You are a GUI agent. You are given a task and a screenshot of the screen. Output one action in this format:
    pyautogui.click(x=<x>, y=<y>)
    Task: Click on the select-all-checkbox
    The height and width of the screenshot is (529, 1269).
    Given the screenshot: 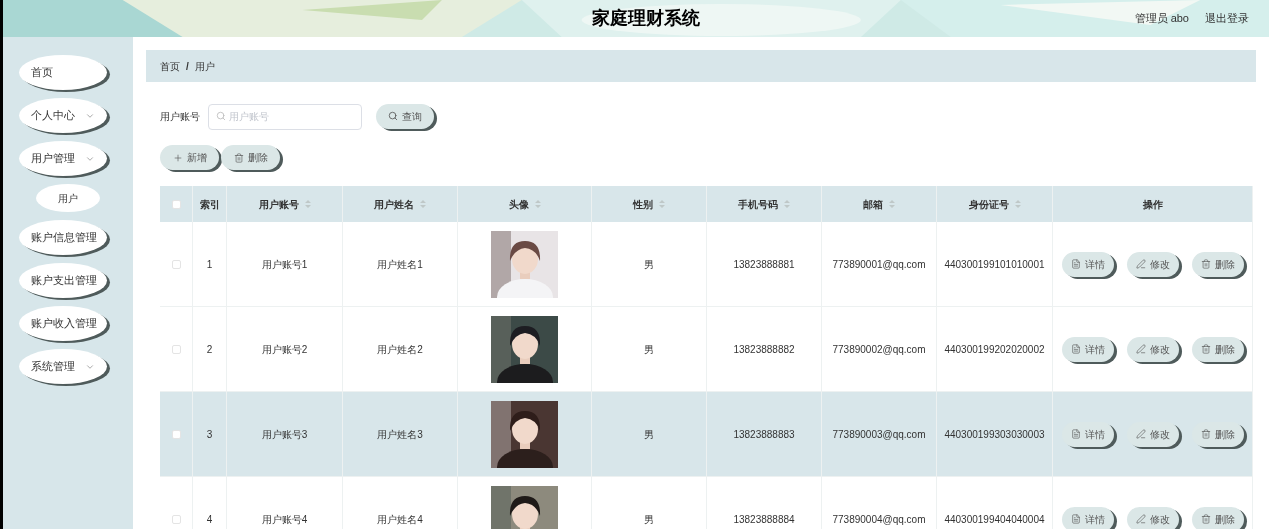 What is the action you would take?
    pyautogui.click(x=176, y=204)
    